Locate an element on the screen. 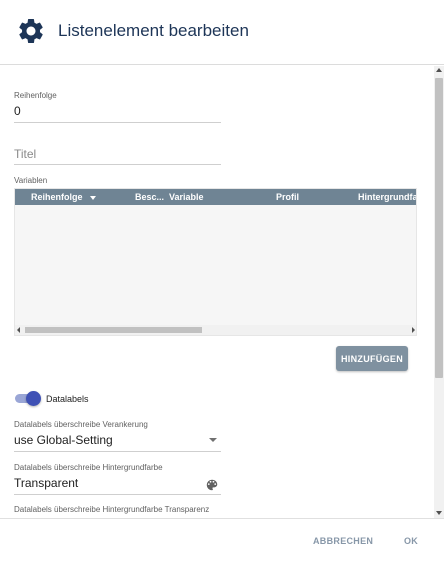  cancel-button: ABBRECHEN is located at coordinates (343, 541).